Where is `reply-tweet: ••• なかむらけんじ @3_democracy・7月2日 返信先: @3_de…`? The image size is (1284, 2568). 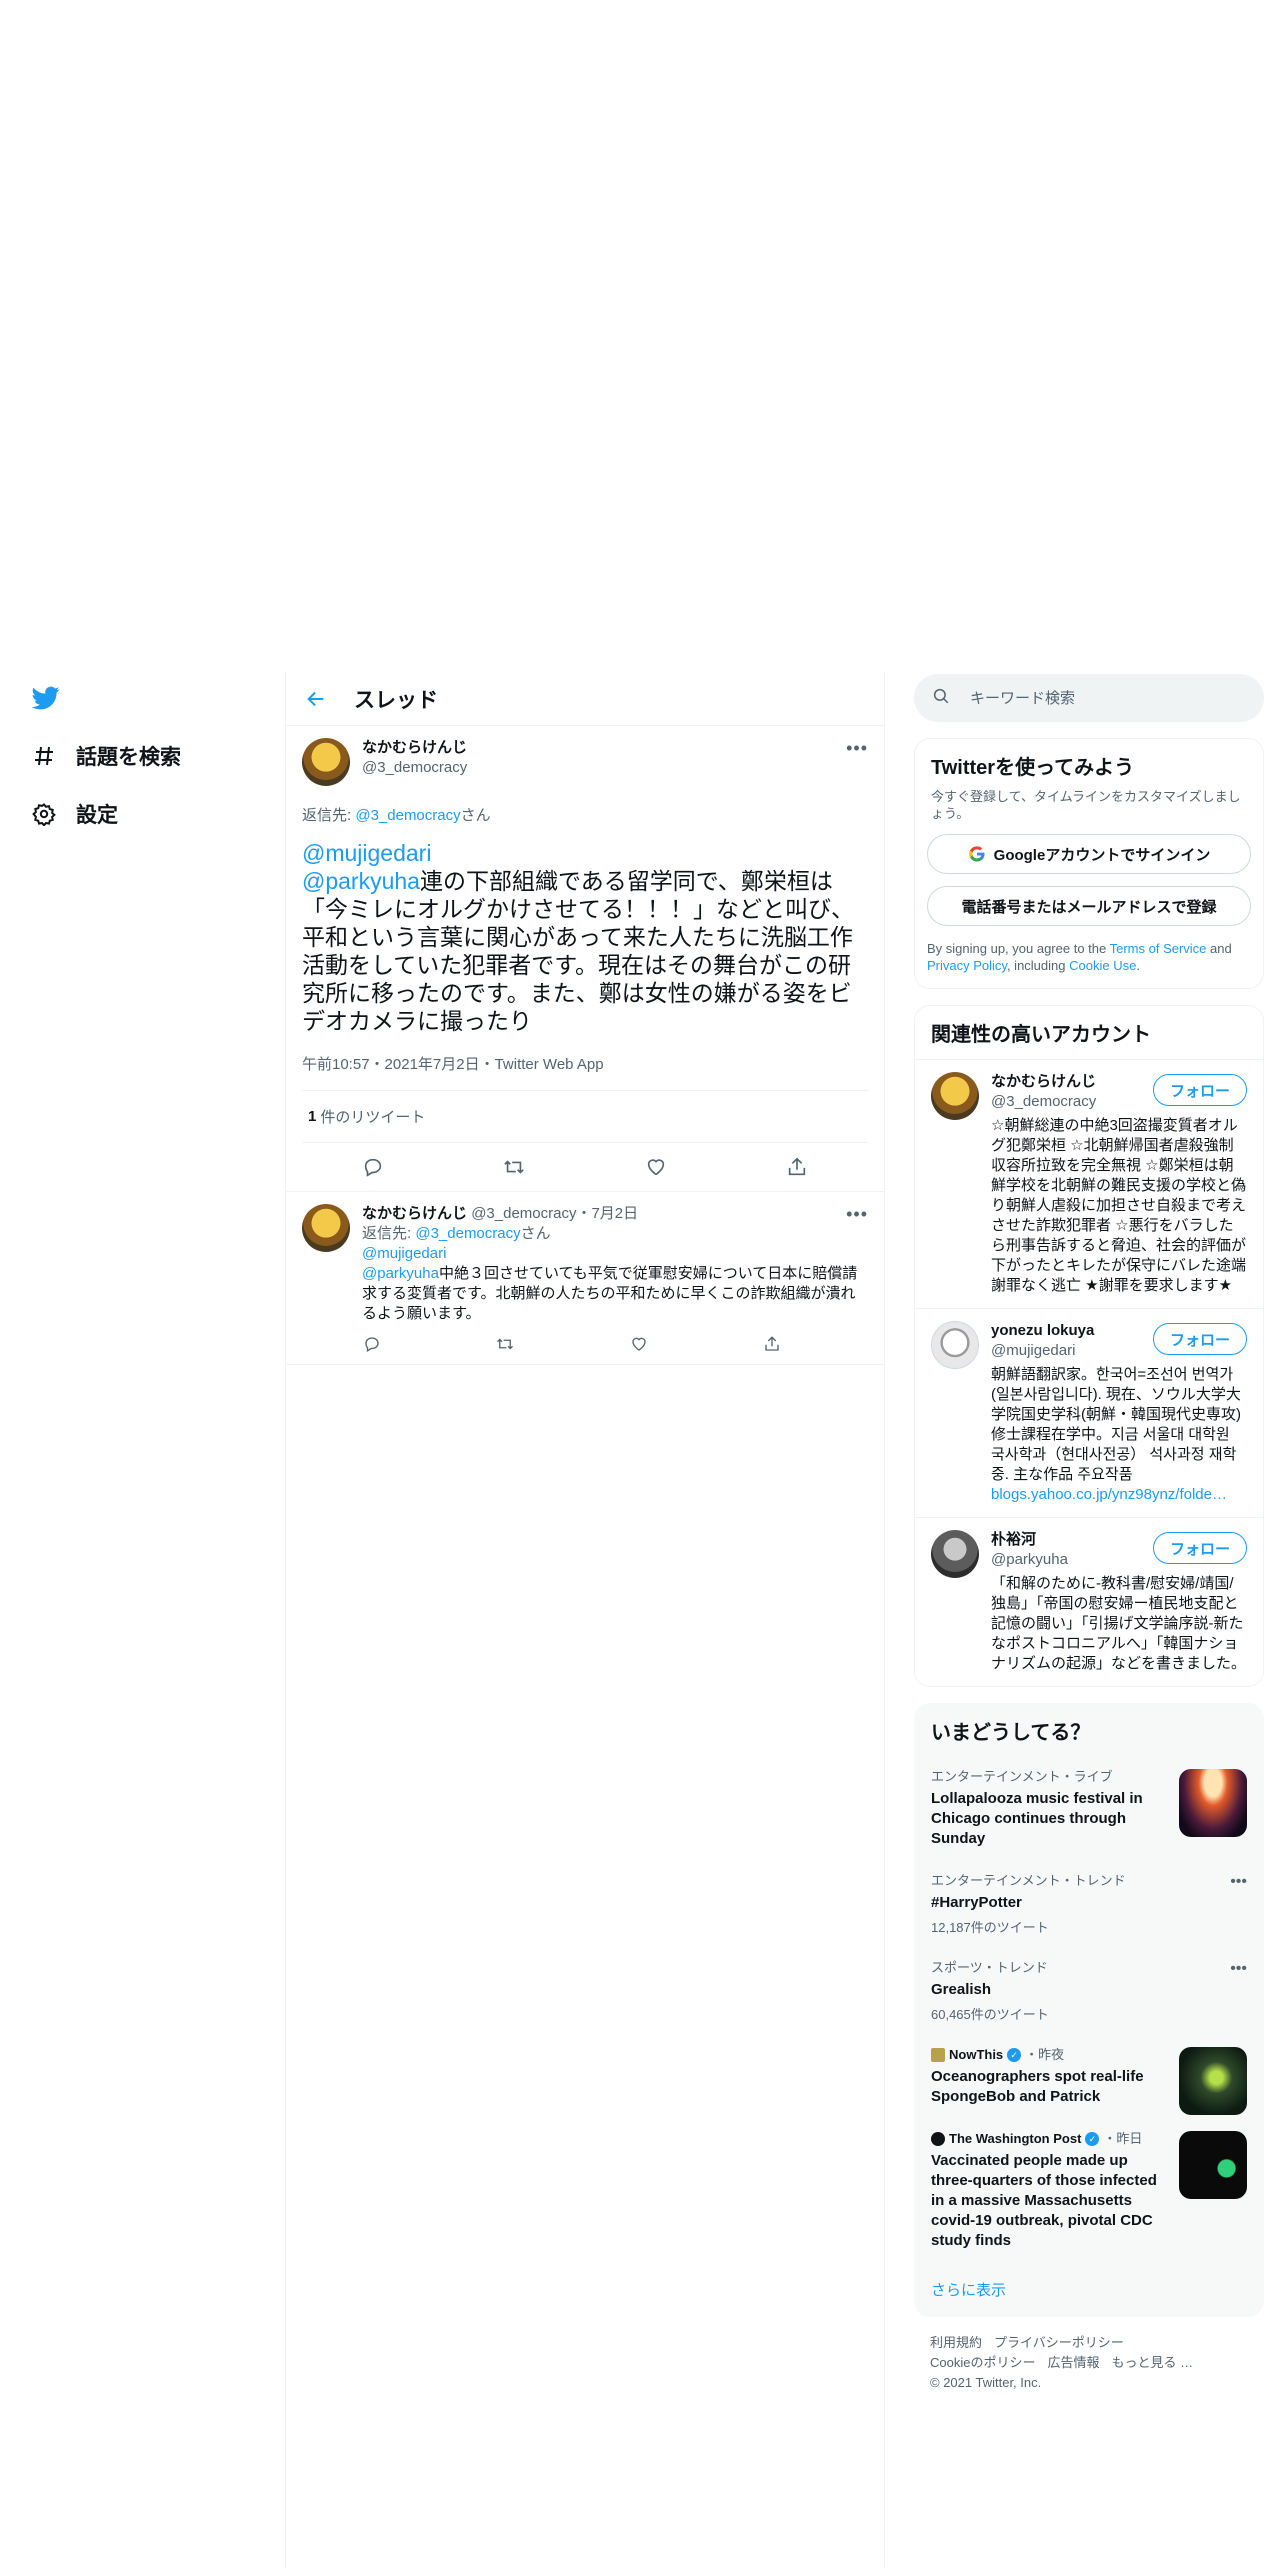 reply-tweet: ••• なかむらけんじ @3_democracy・7月2日 返信先: @3_de… is located at coordinates (585, 1278).